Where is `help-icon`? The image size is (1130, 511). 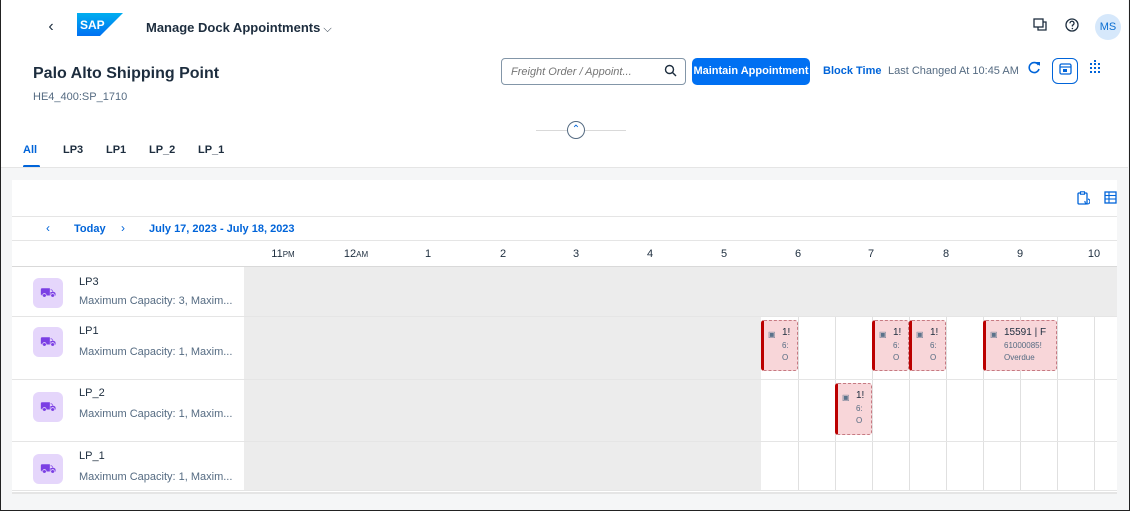
help-icon is located at coordinates (1072, 26).